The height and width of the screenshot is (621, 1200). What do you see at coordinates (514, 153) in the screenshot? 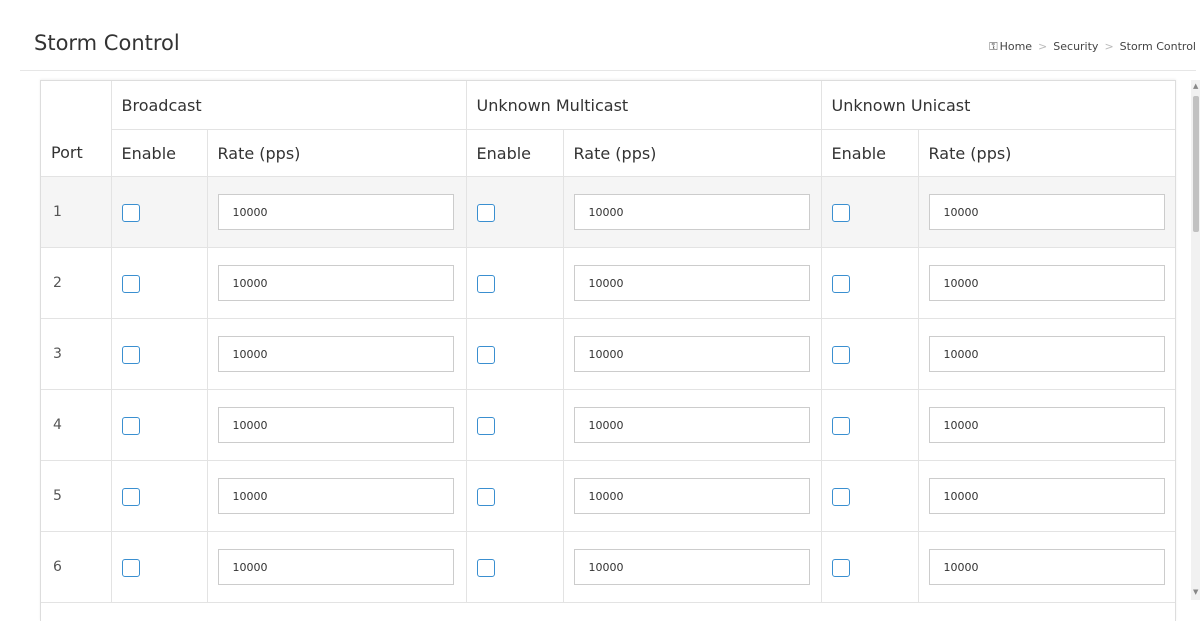
I see `multicast-enable-header: Enable` at bounding box center [514, 153].